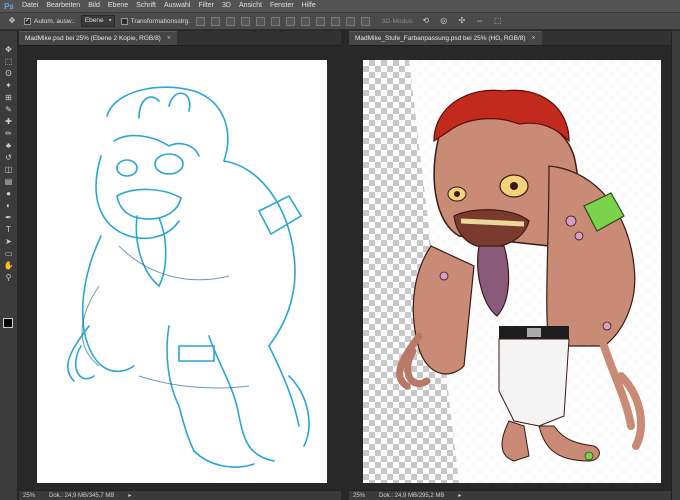 This screenshot has height=500, width=680. I want to click on auto-select-option: ✓ Autom. ausw.:, so click(49, 21).